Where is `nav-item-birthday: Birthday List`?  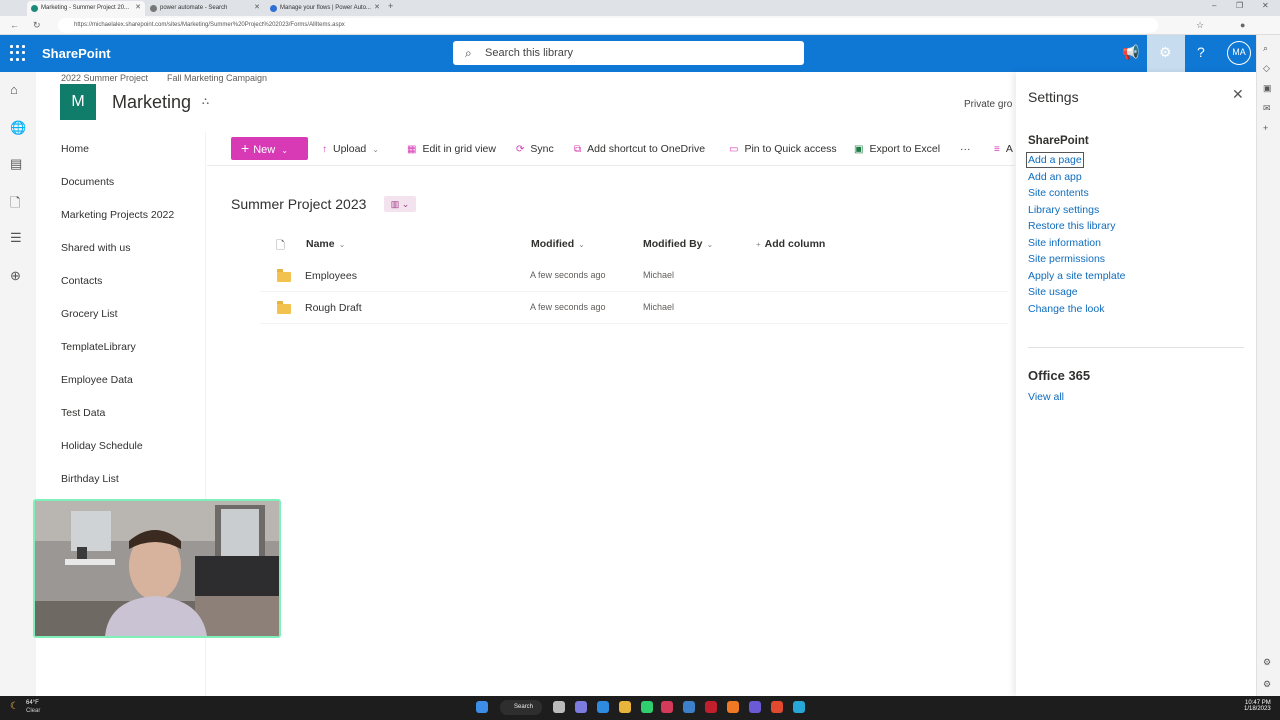
nav-item-birthday: Birthday List is located at coordinates (90, 479).